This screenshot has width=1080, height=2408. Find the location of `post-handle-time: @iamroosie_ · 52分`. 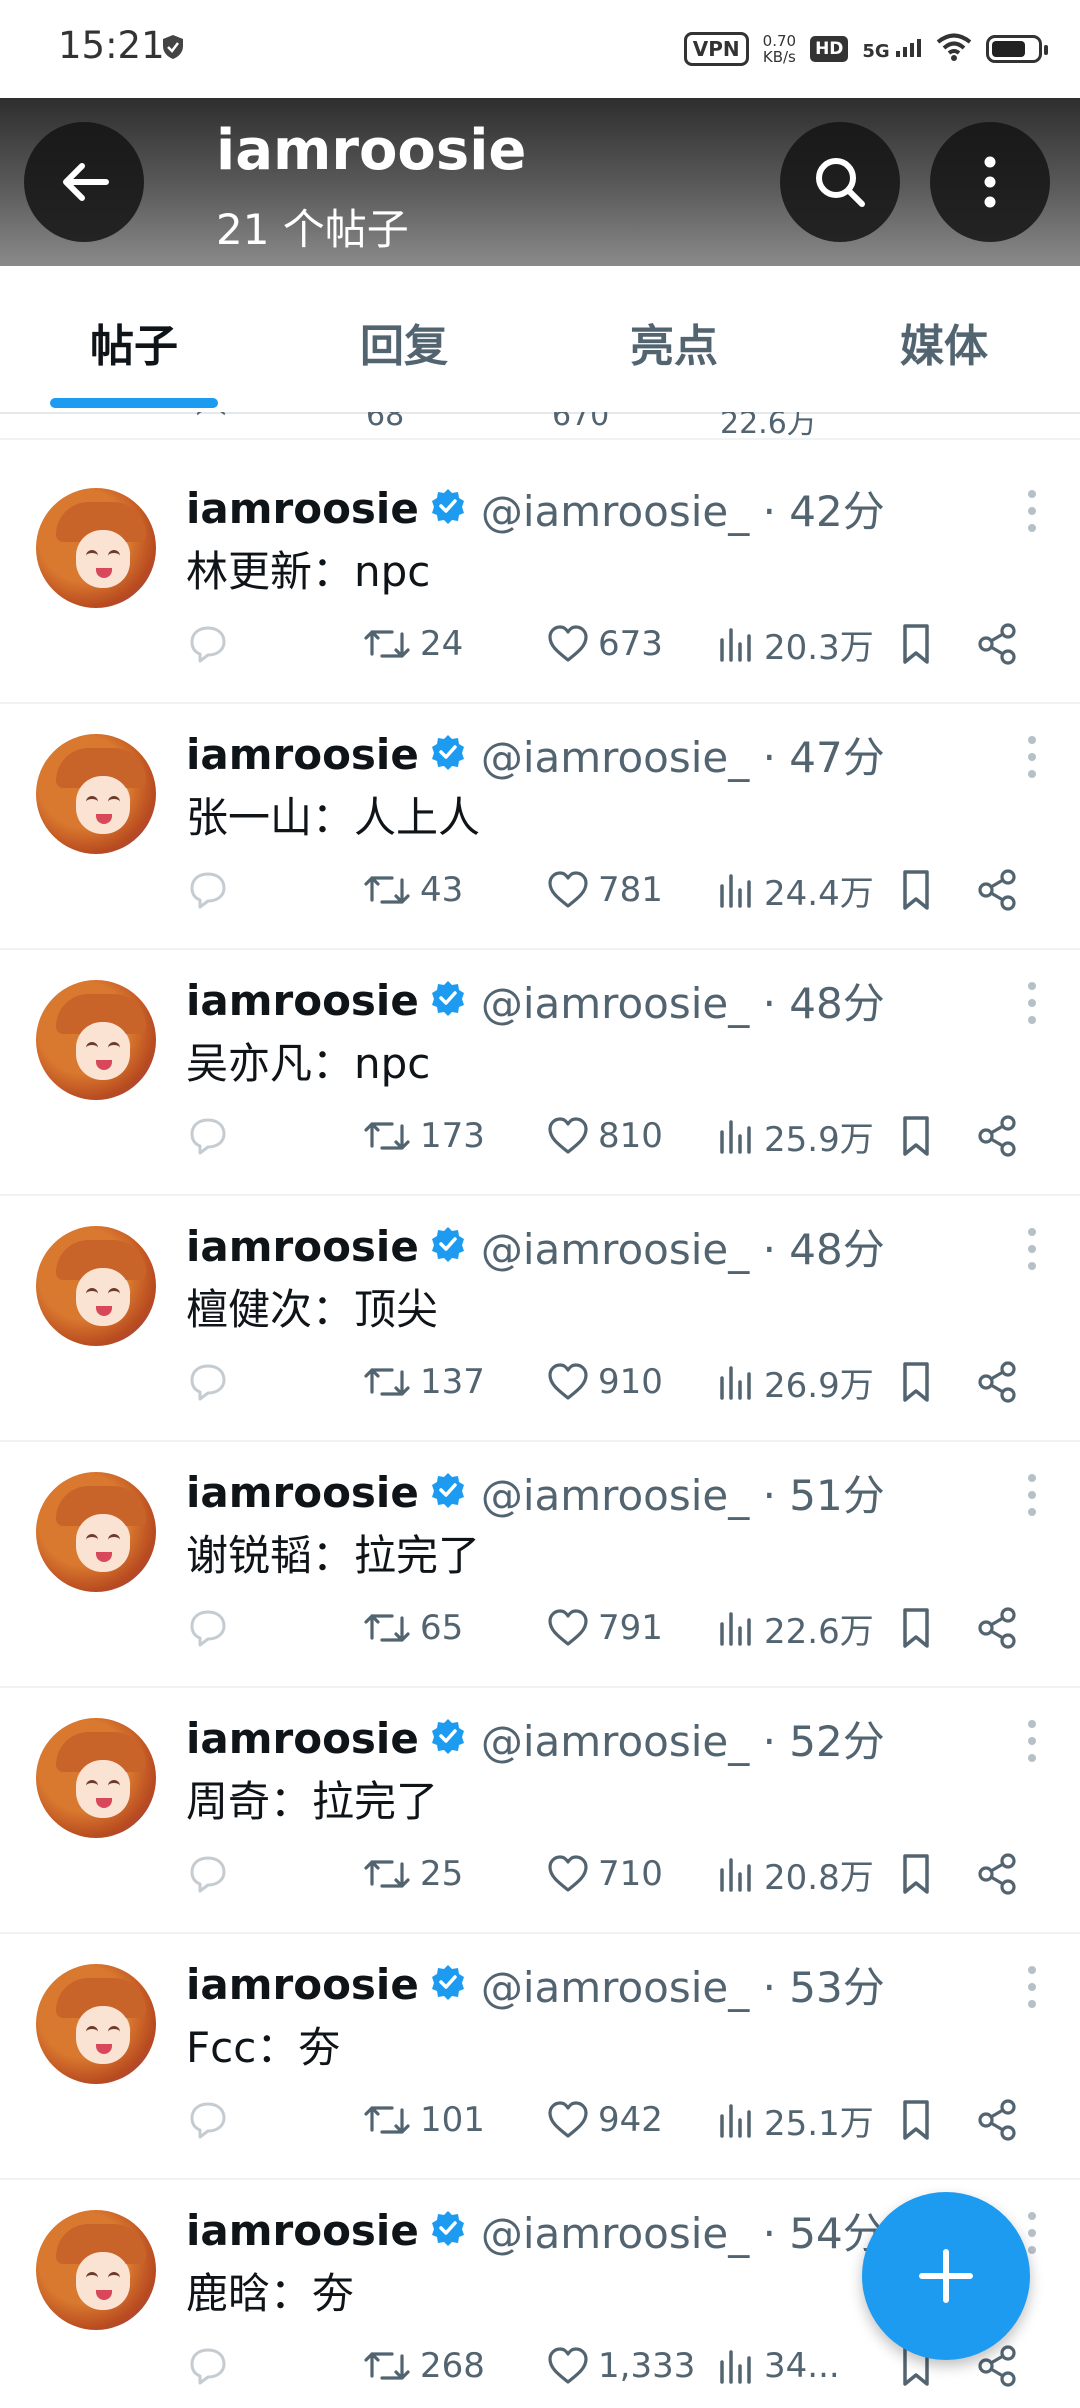

post-handle-time: @iamroosie_ · 52分 is located at coordinates (683, 1738).